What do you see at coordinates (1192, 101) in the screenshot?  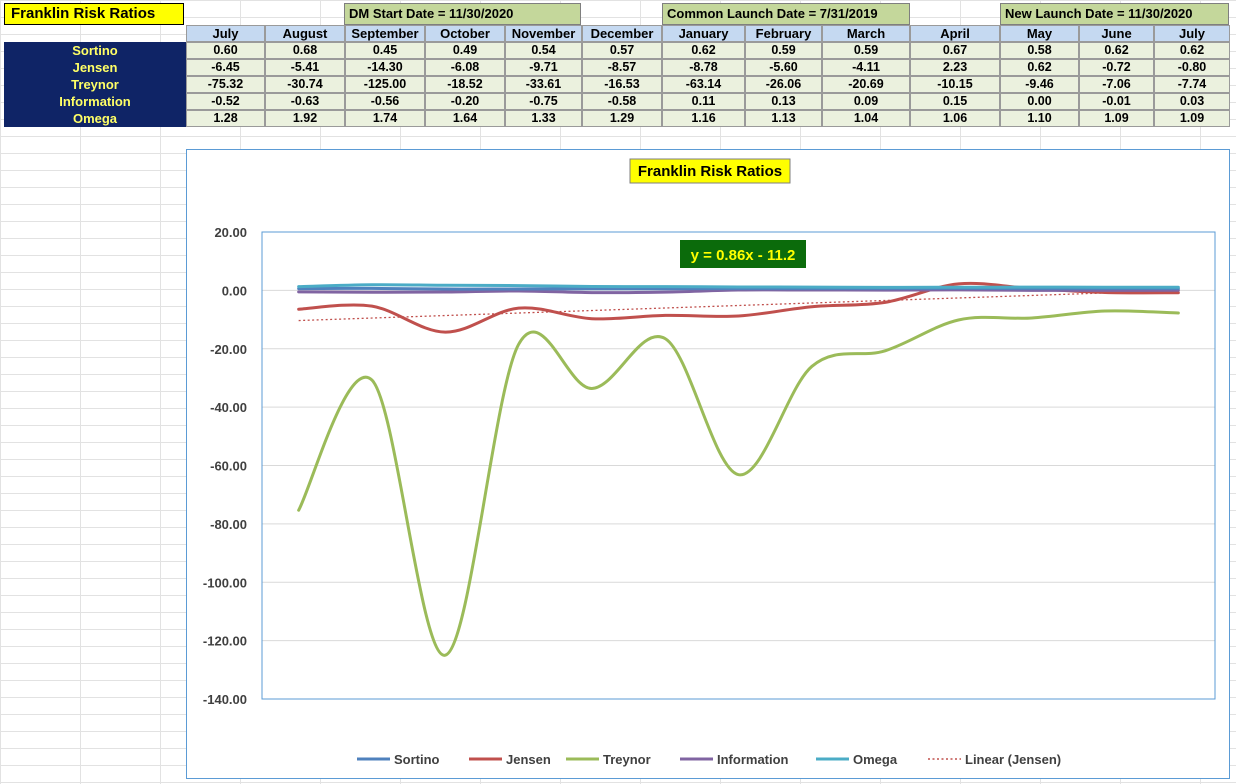 I see `table-cell: 0.03` at bounding box center [1192, 101].